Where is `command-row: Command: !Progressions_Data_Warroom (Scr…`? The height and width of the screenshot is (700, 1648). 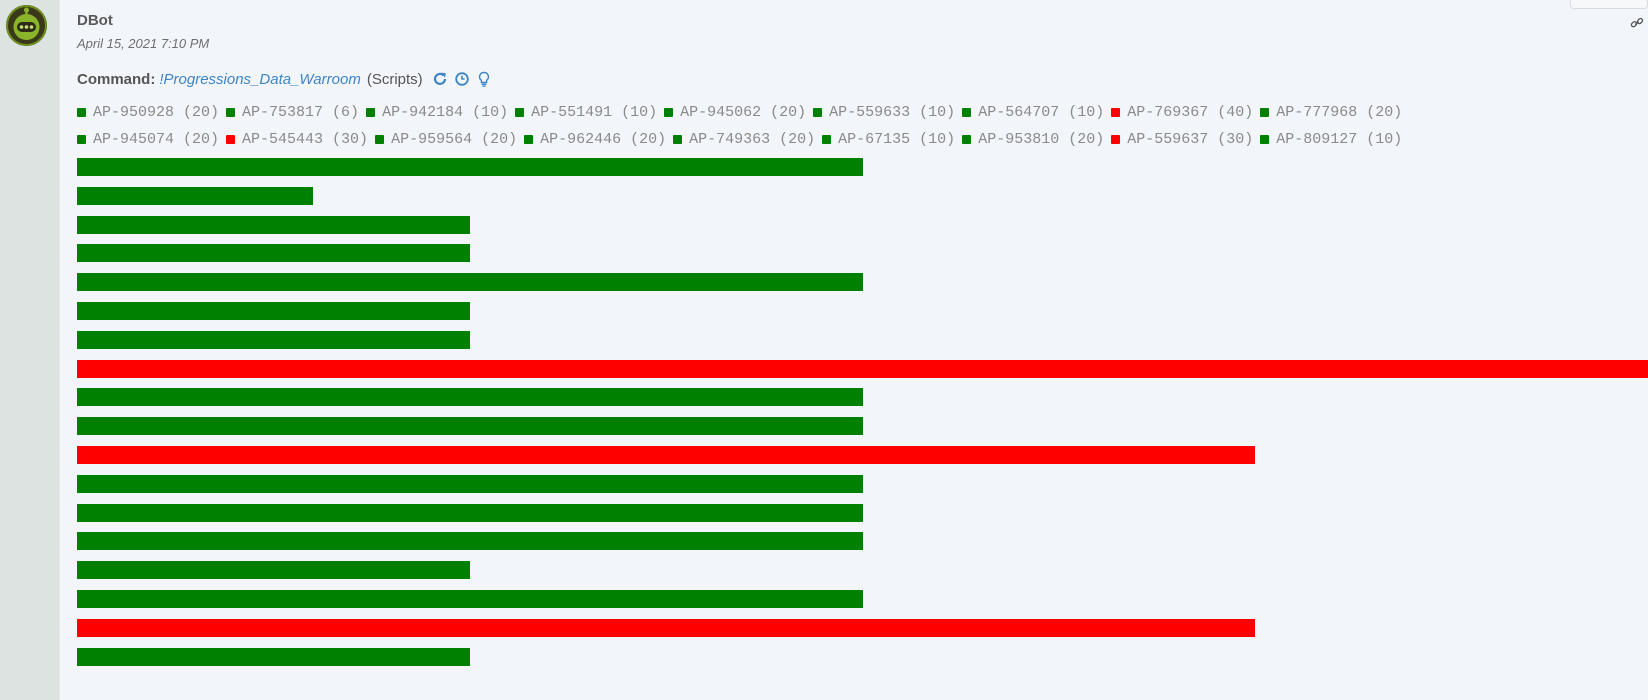 command-row: Command: !Progressions_Data_Warroom (Scr… is located at coordinates (285, 79).